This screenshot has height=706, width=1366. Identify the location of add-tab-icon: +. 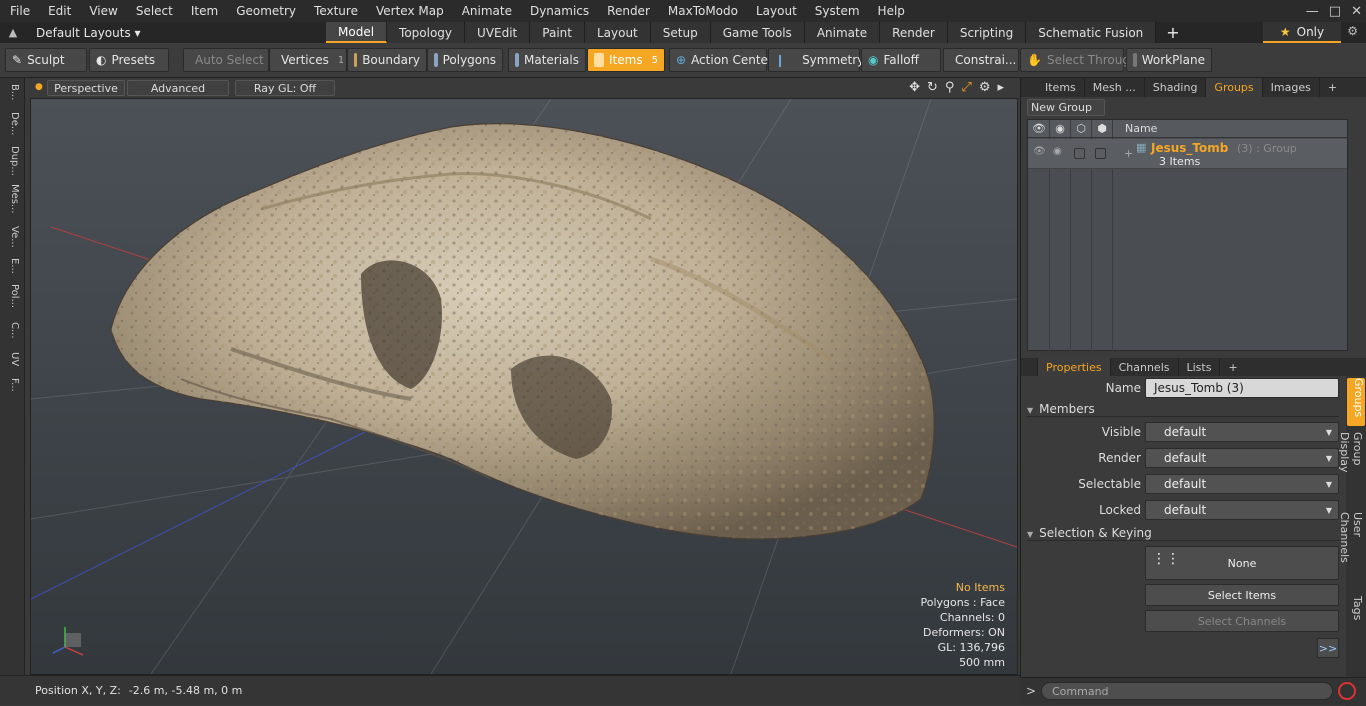
(1172, 32).